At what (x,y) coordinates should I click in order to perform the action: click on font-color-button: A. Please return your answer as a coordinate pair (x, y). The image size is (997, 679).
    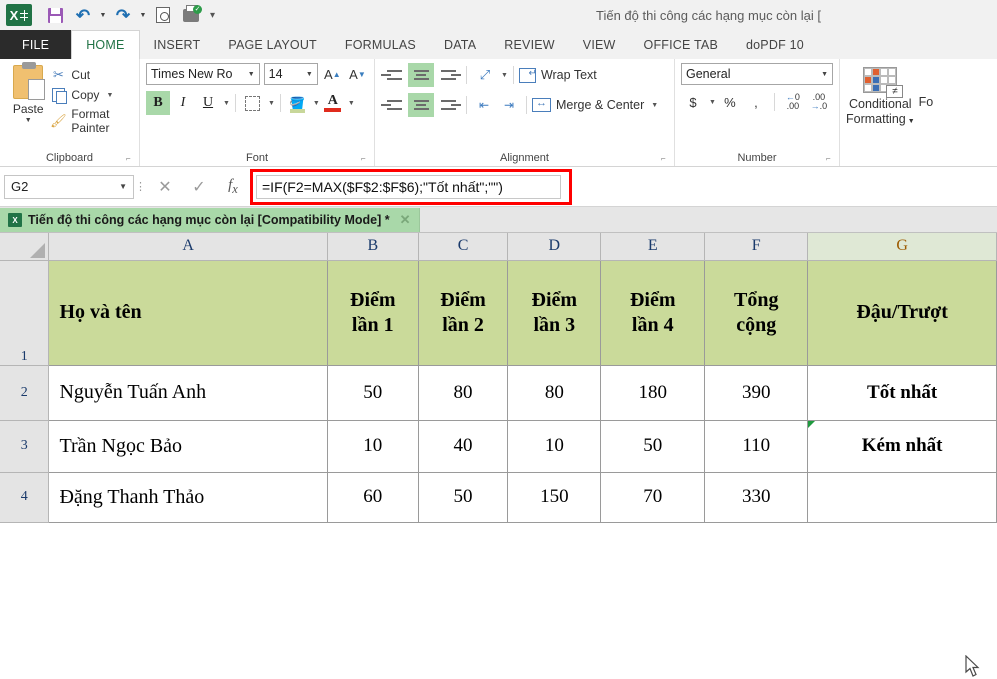
    Looking at the image, I should click on (333, 103).